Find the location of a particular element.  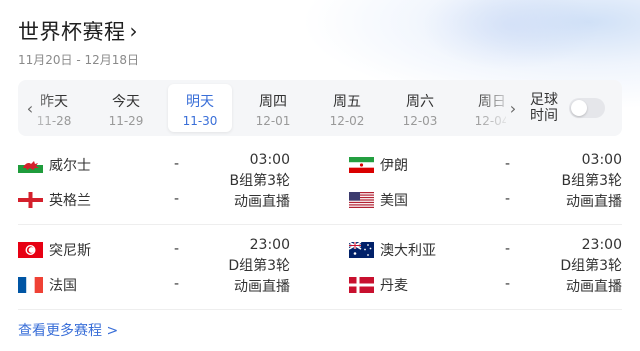

tab-date: 12-03 is located at coordinates (420, 121).